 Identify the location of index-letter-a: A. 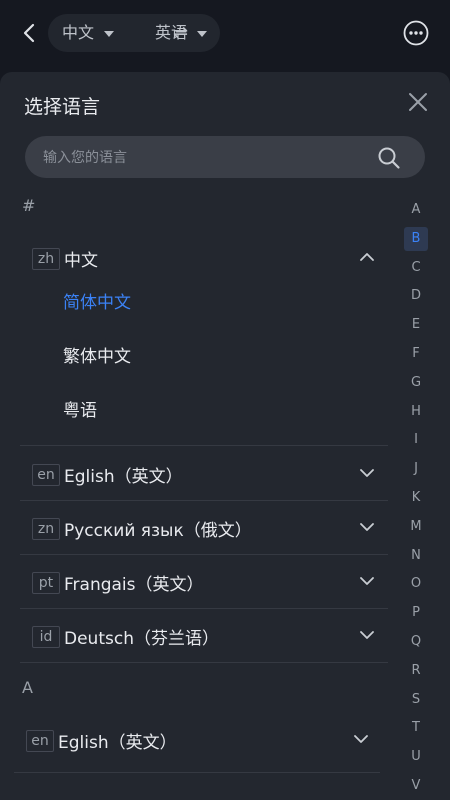
(416, 210).